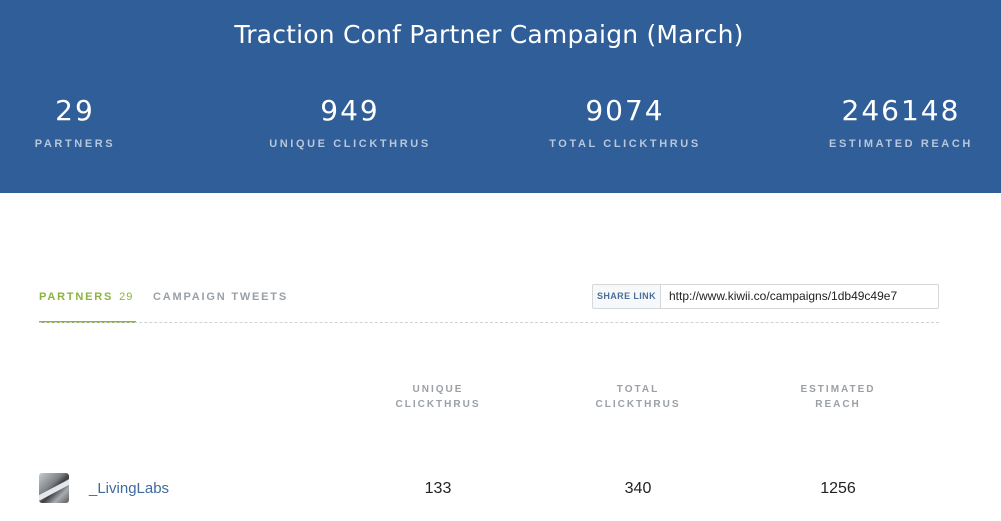 This screenshot has width=1001, height=521. Describe the element at coordinates (75, 144) in the screenshot. I see `stat-label: PARTNERS` at that location.